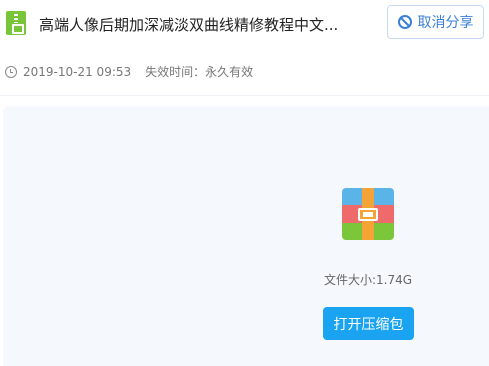 This screenshot has width=489, height=366. What do you see at coordinates (368, 280) in the screenshot?
I see `file-size: 文件大小:1.74G` at bounding box center [368, 280].